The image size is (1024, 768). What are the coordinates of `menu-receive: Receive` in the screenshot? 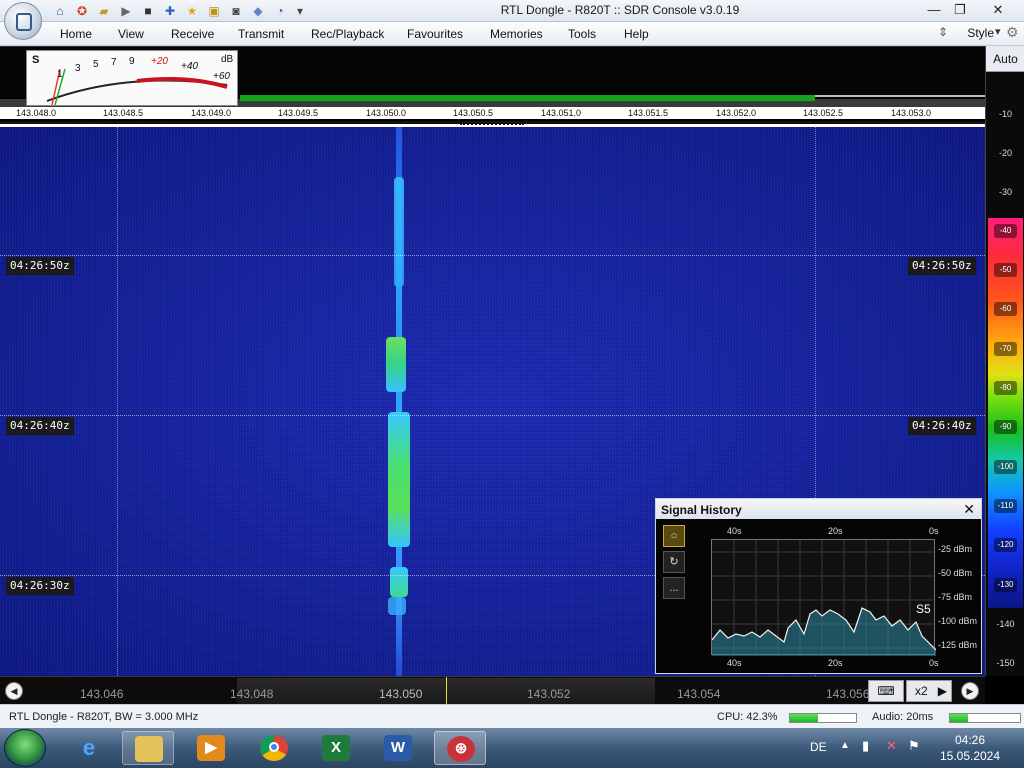 It's located at (192, 34).